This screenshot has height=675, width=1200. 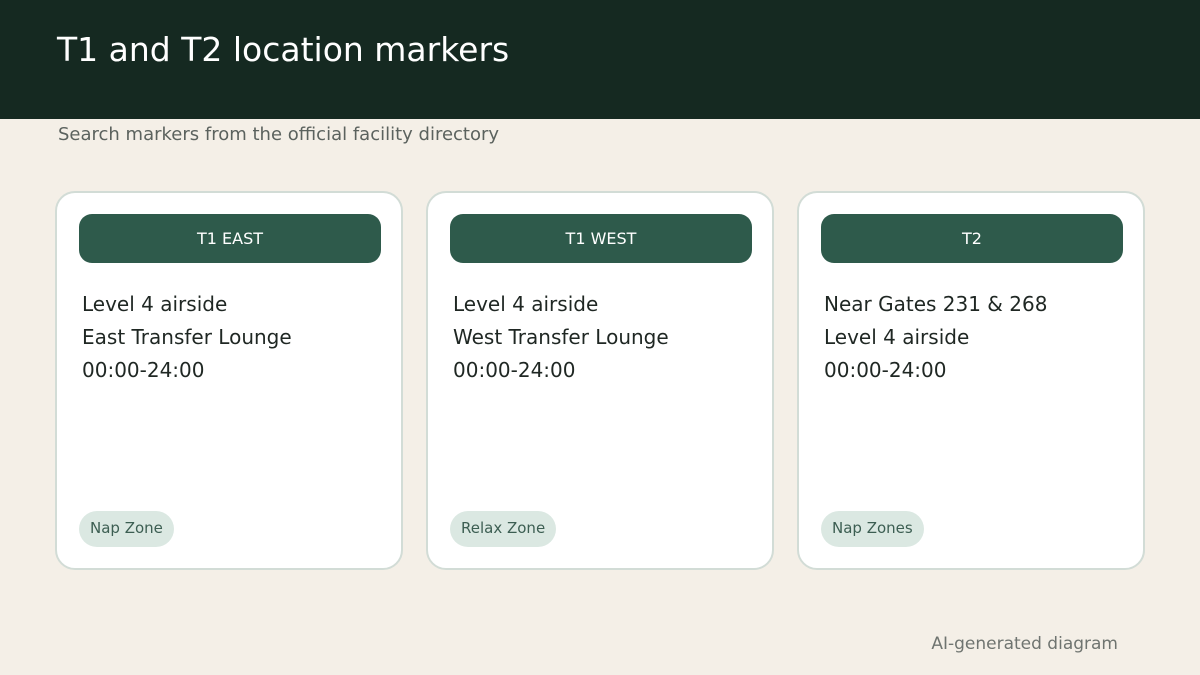 What do you see at coordinates (503, 529) in the screenshot?
I see `zone-tag: Relax Zone` at bounding box center [503, 529].